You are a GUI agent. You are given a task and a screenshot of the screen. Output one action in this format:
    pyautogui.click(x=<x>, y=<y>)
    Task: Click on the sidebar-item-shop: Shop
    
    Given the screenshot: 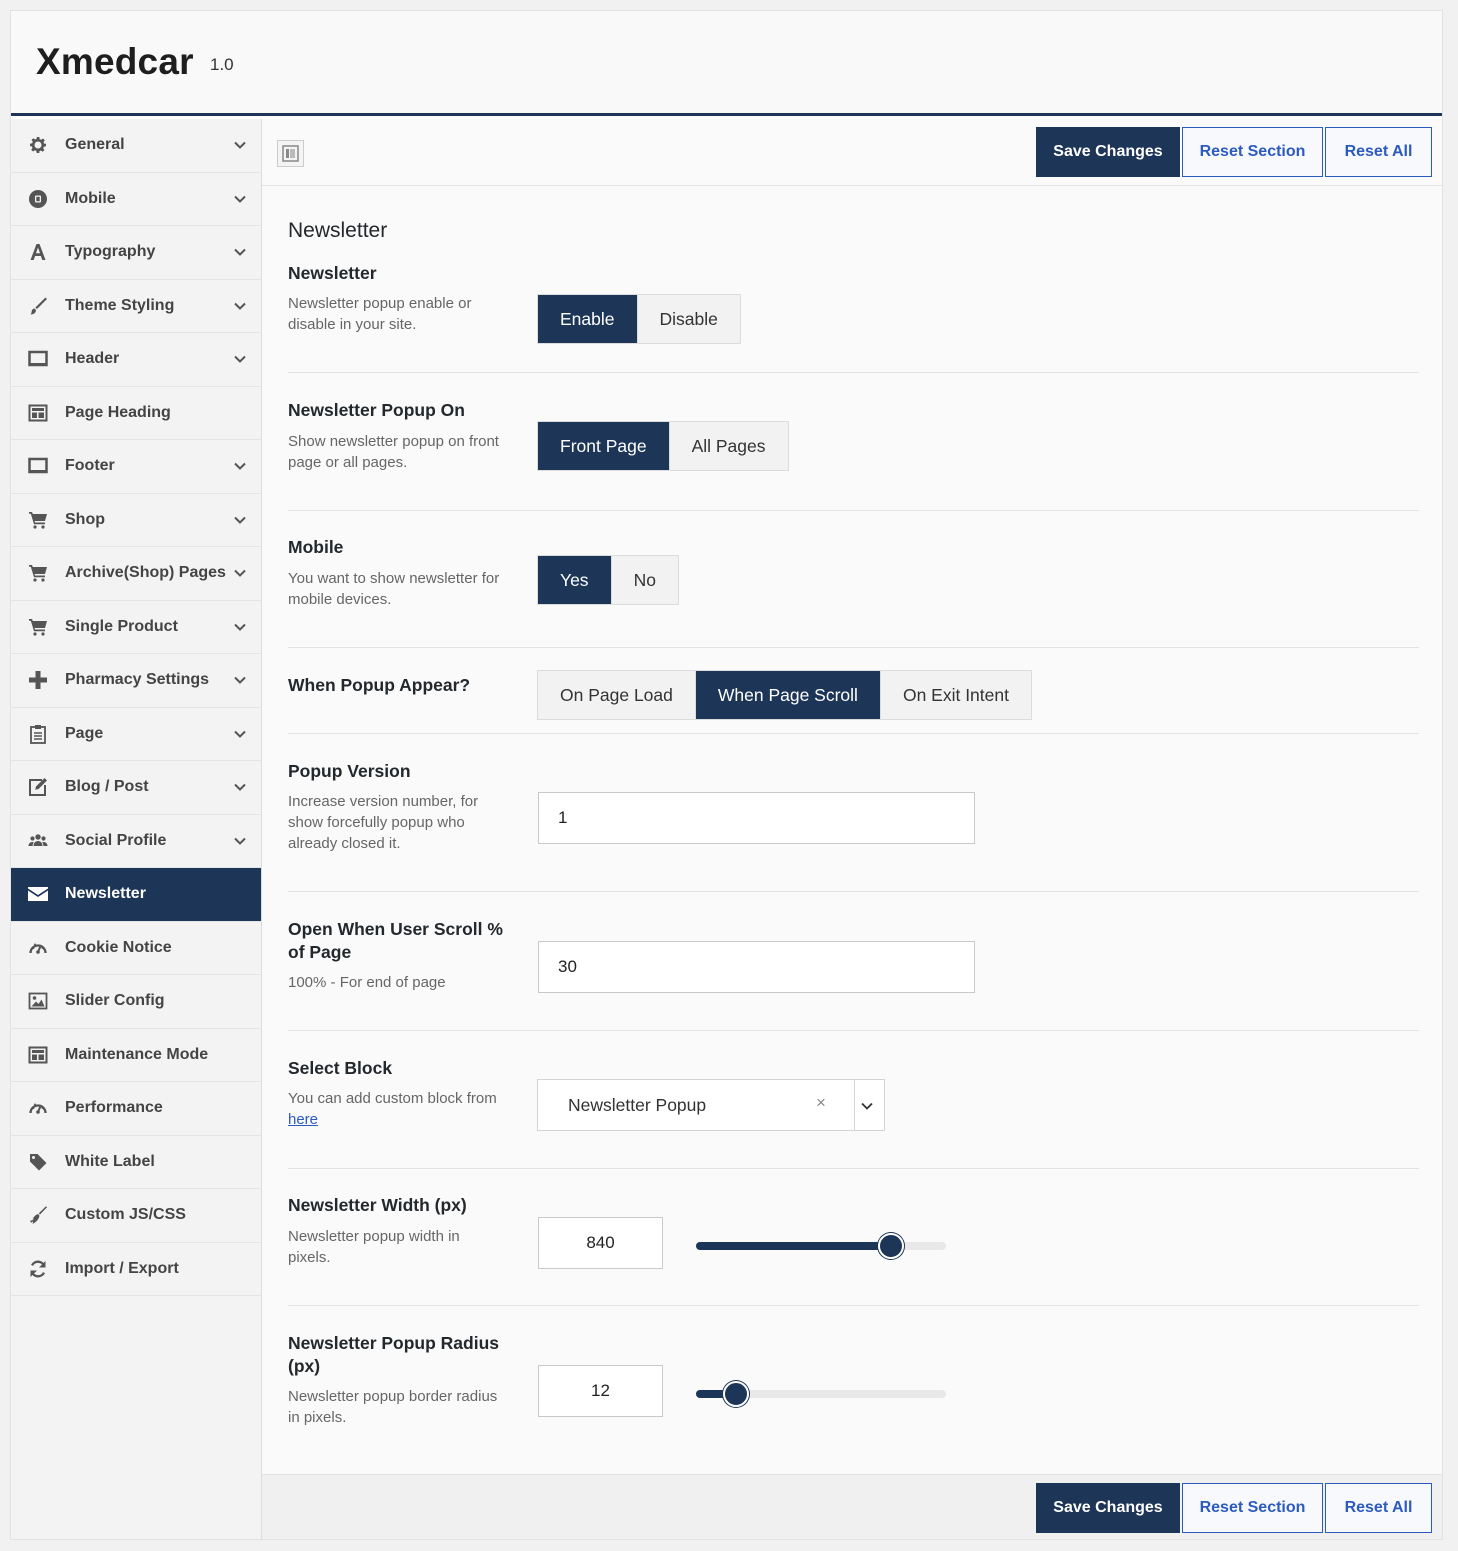 What is the action you would take?
    pyautogui.click(x=136, y=520)
    